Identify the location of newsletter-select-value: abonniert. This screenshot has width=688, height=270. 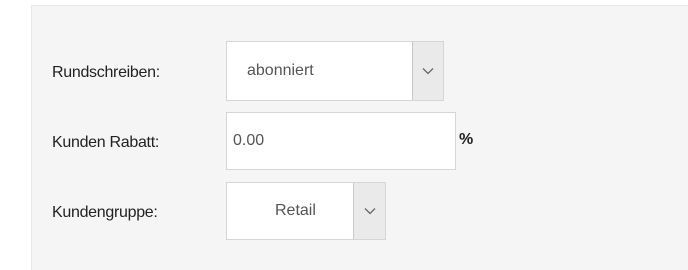
(280, 70).